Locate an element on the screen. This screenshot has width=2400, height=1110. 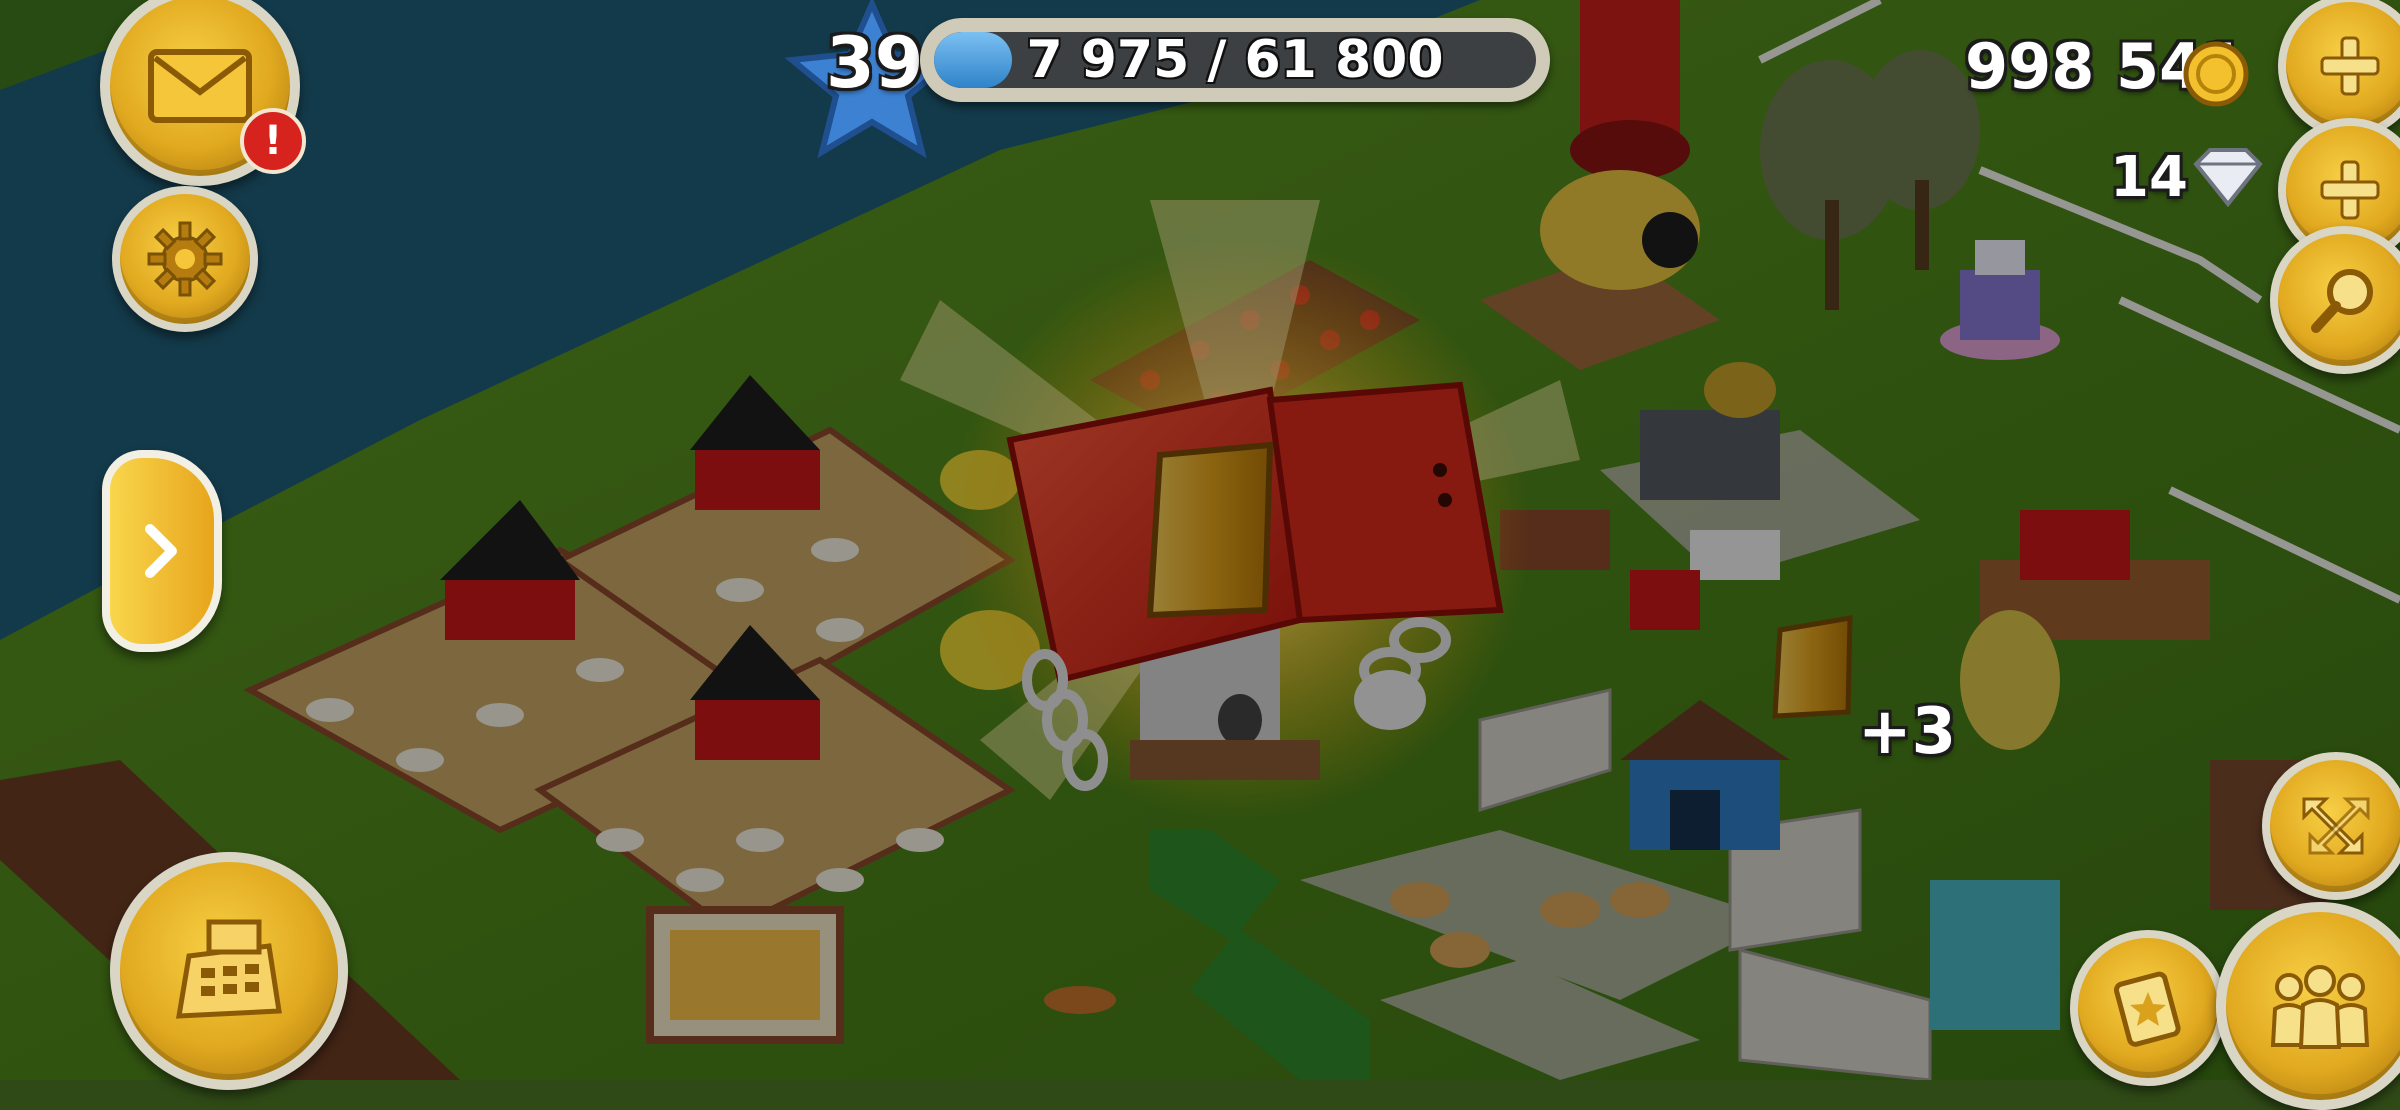
xp-track: 7 975 / 61 800 is located at coordinates (1235, 60).